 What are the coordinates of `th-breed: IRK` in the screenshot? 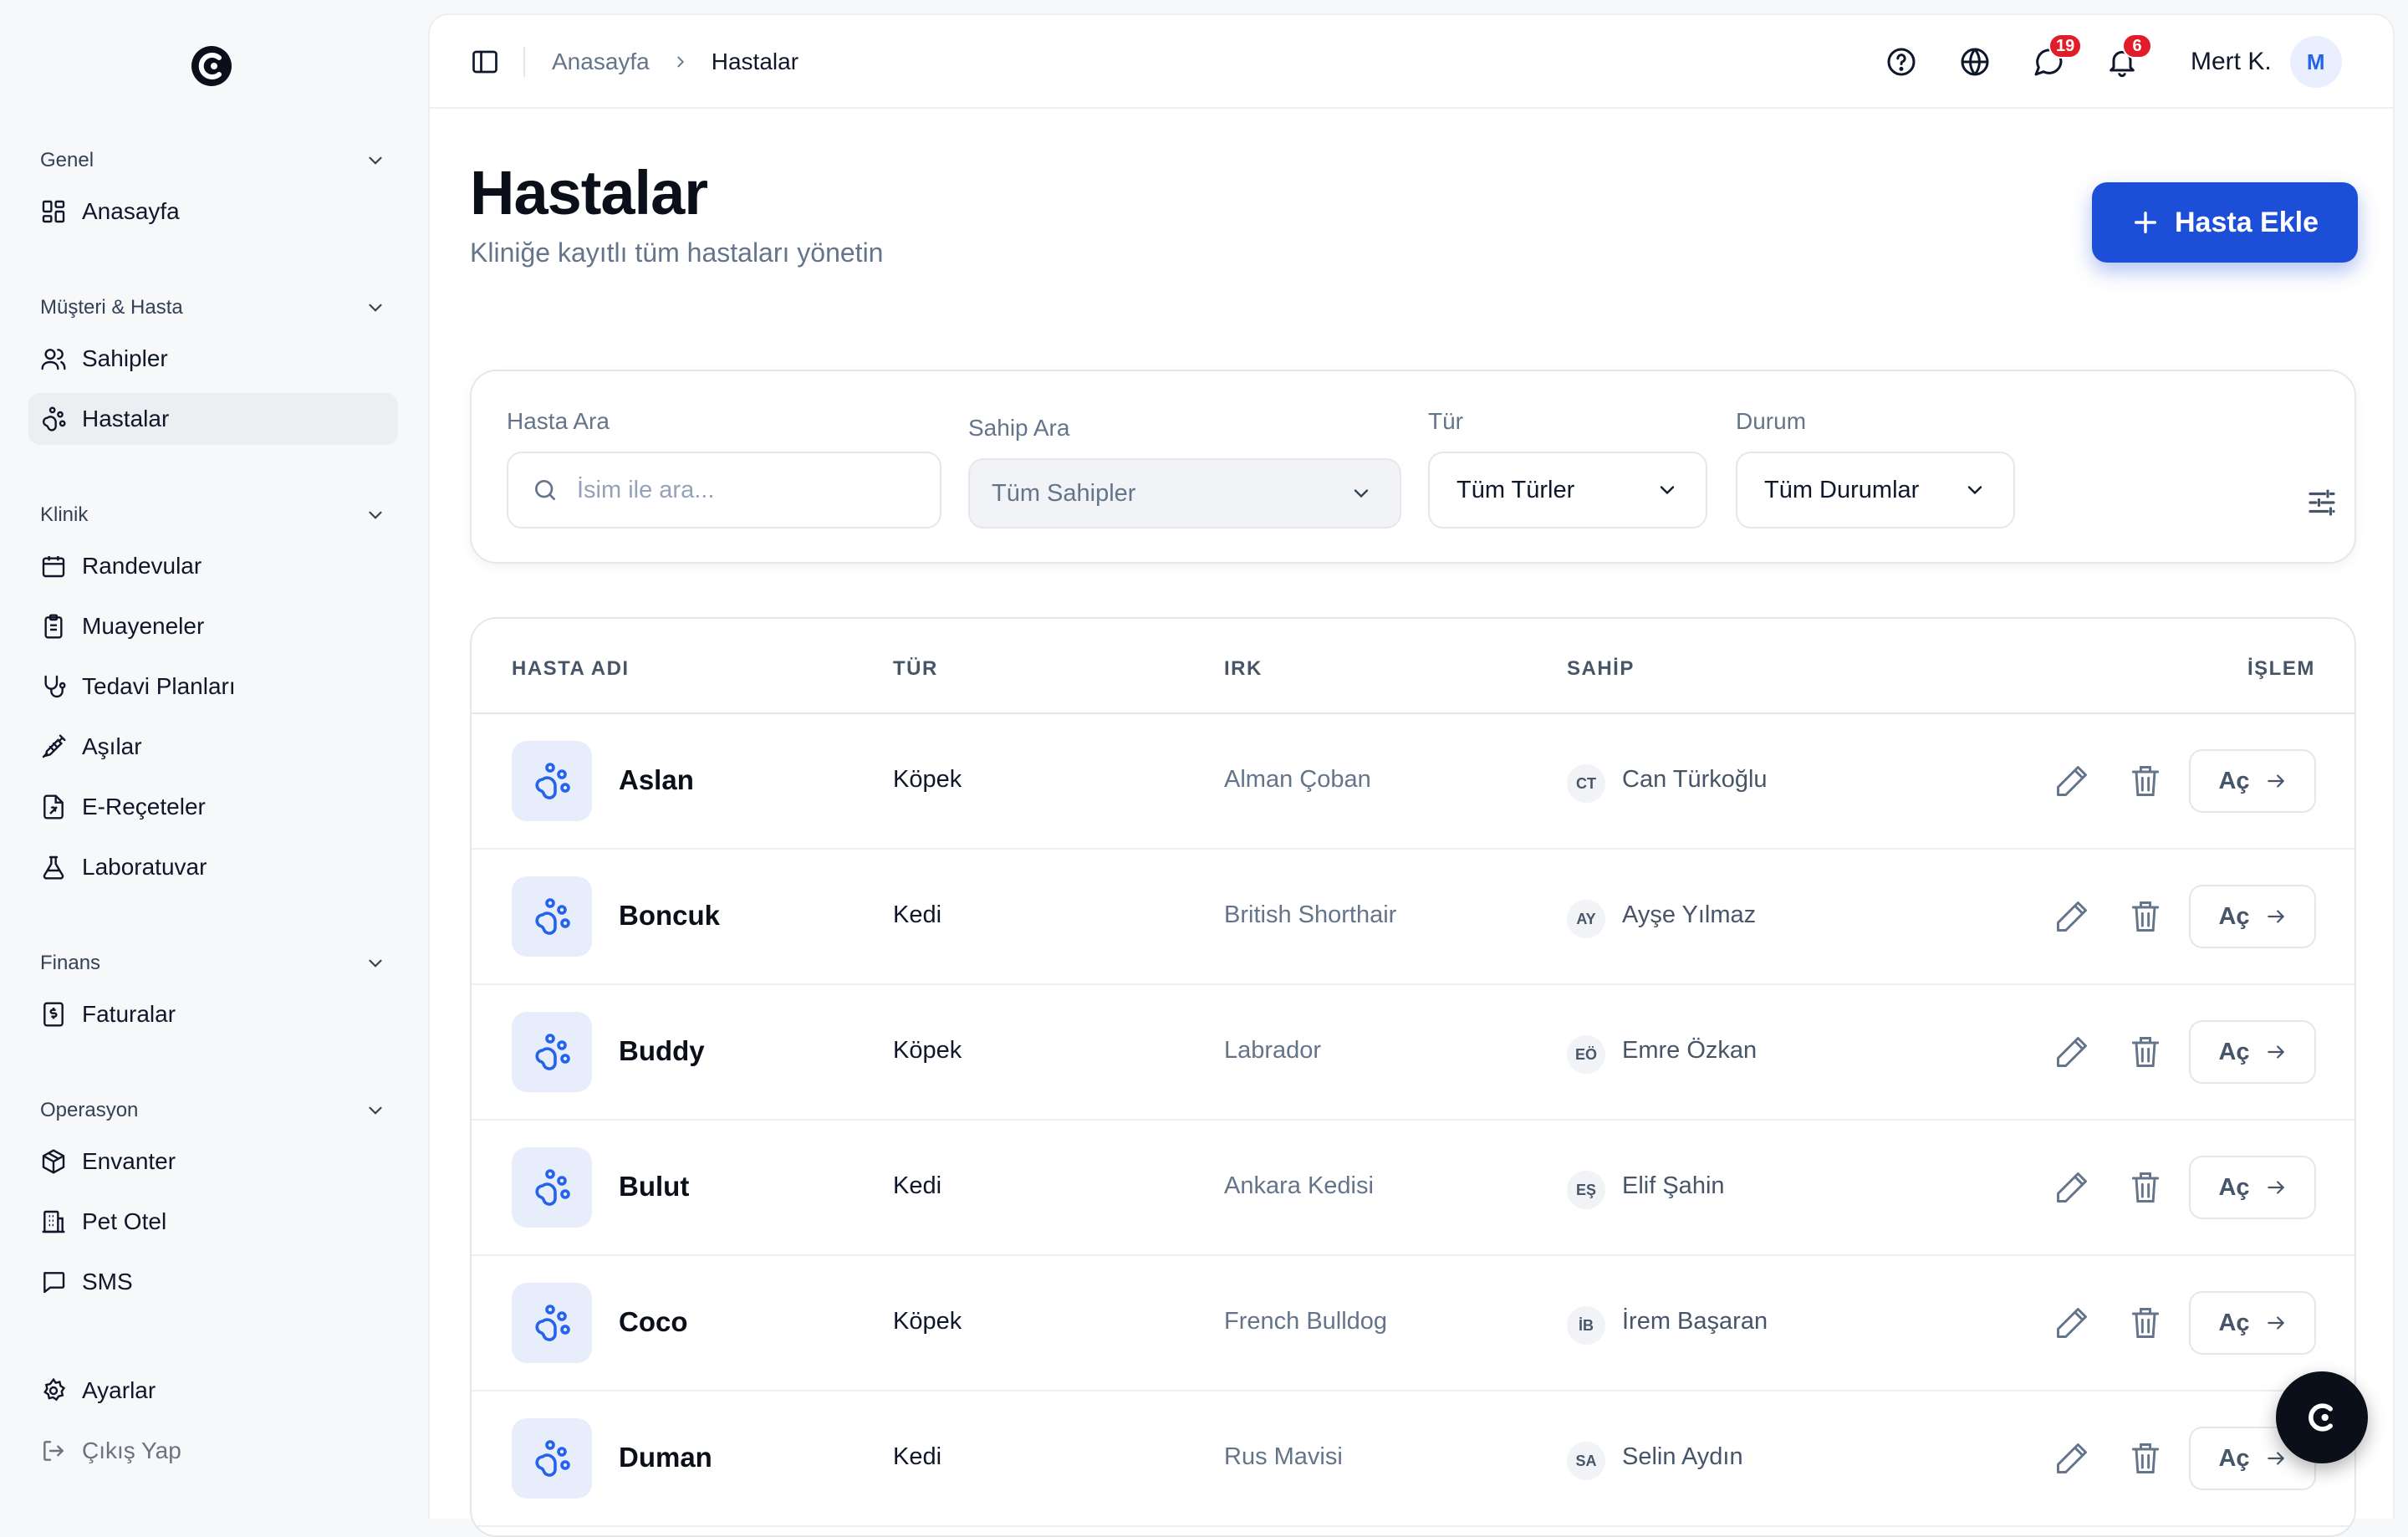 It's located at (1244, 669).